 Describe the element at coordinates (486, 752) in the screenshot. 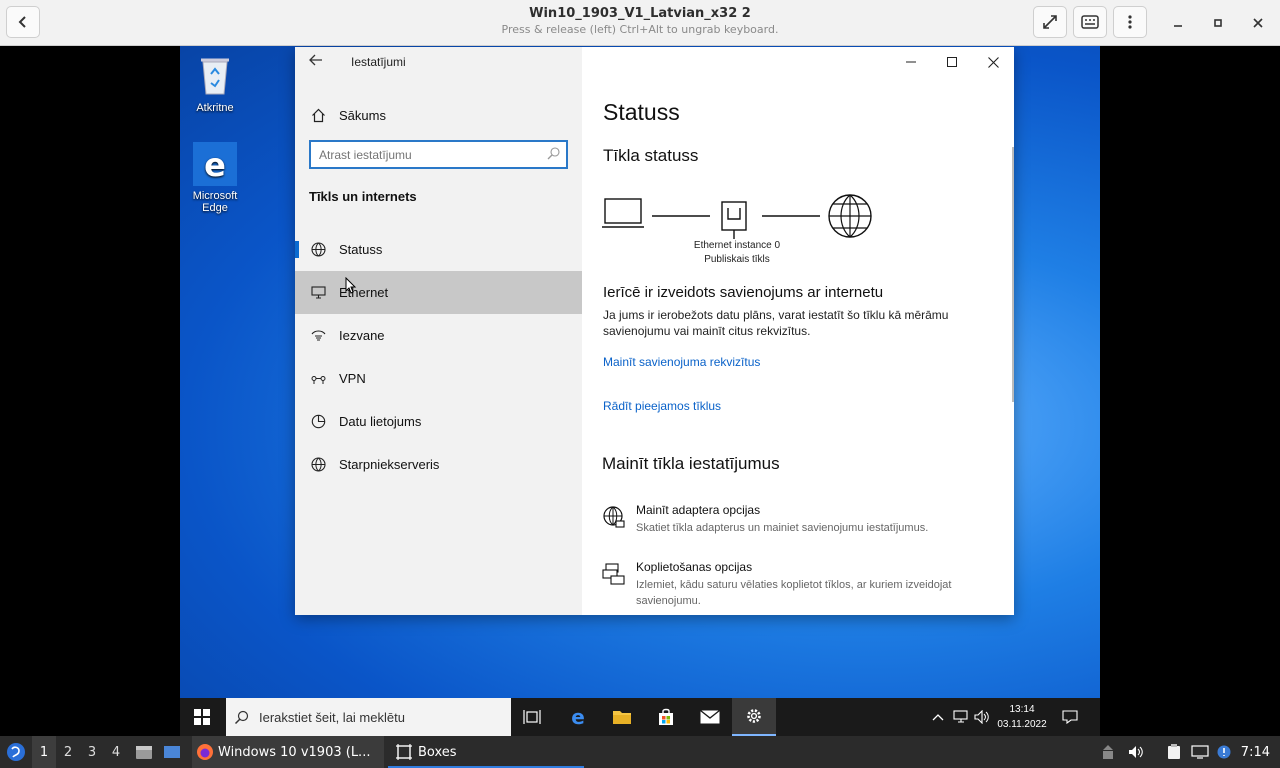

I see `taskbar-item-boxes: Boxes` at that location.